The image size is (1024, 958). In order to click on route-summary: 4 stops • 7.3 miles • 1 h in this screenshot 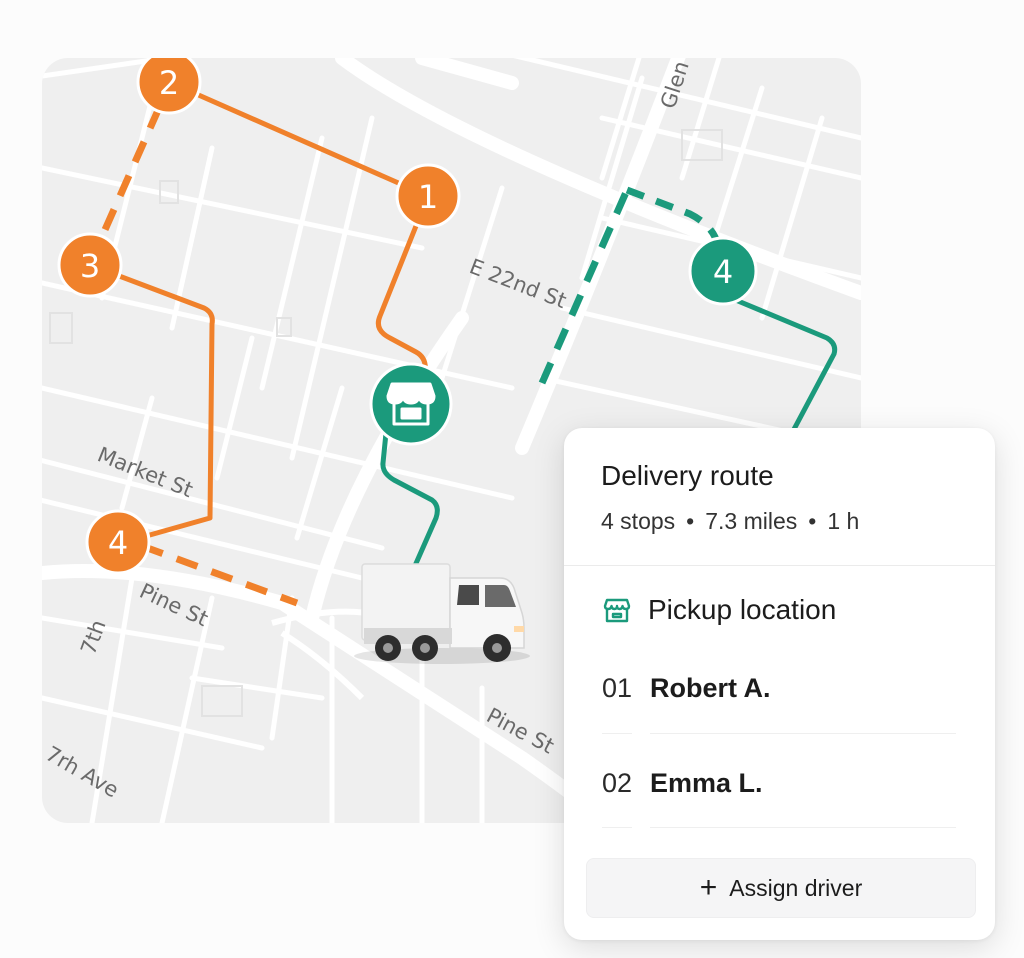, I will do `click(730, 521)`.